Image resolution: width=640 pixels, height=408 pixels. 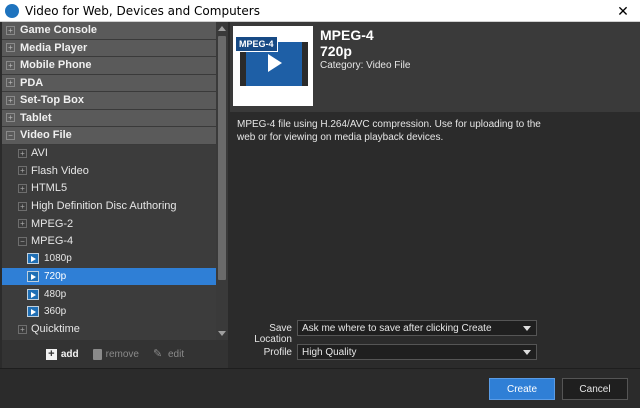 I want to click on preset-header: MPEG-4 MPEG-4 720p Category: Video File, so click(x=435, y=67).